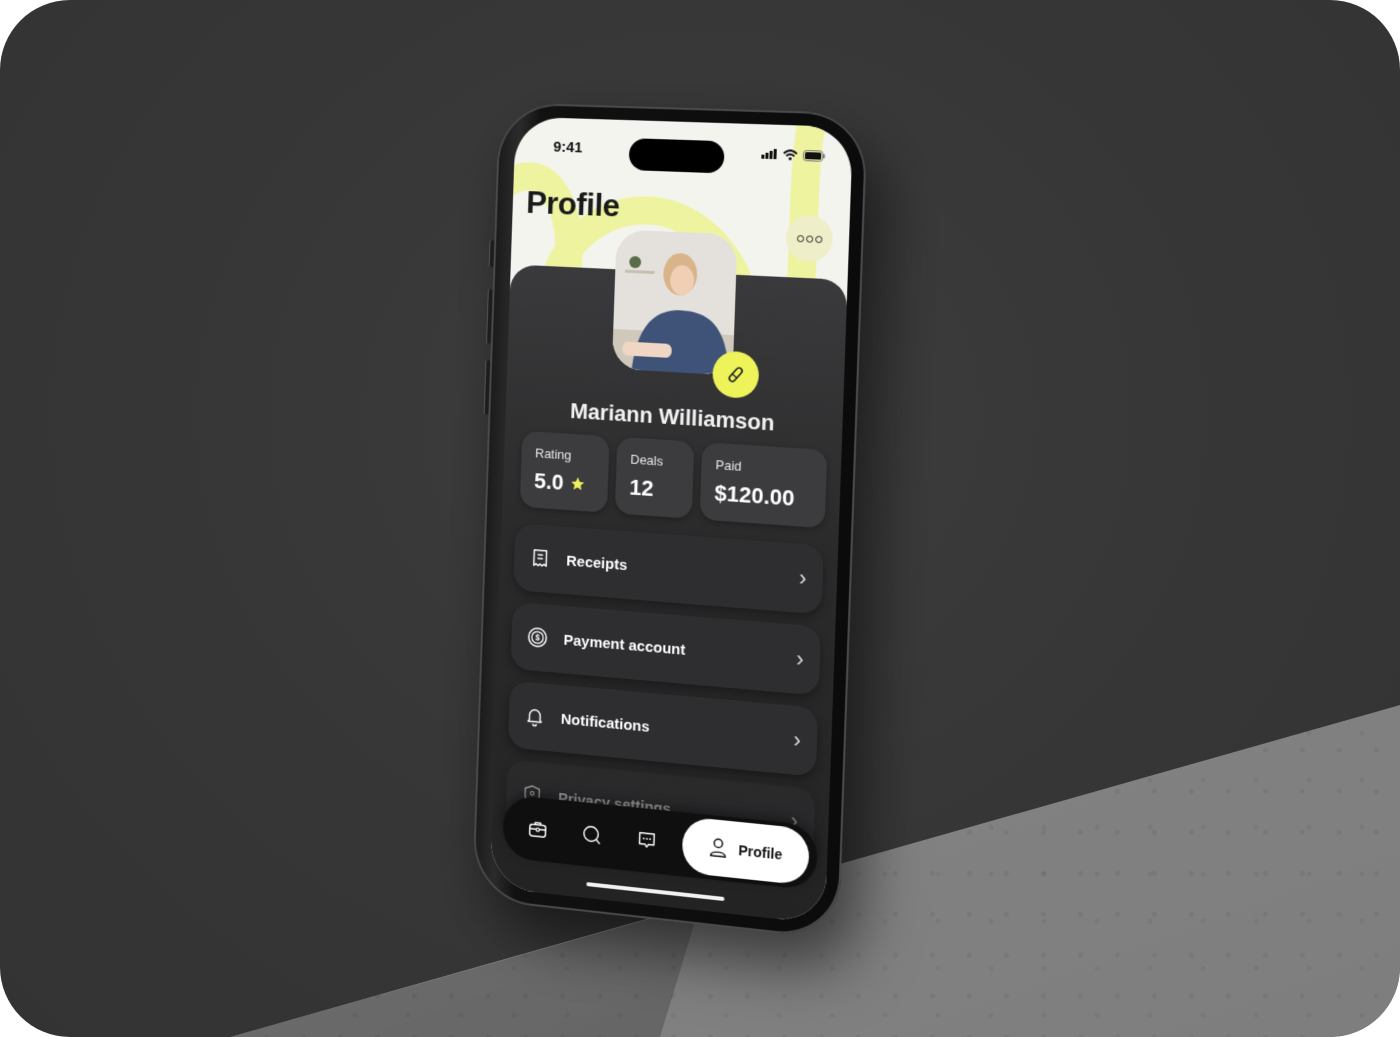 The image size is (1400, 1037). I want to click on receipt-icon, so click(540, 558).